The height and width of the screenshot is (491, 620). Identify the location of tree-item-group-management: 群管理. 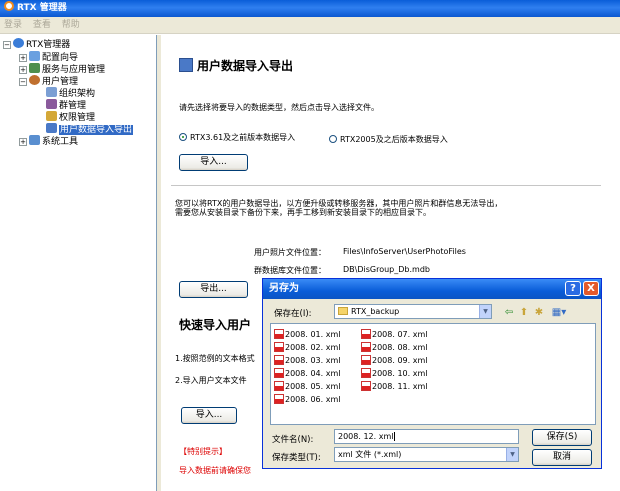
(66, 105).